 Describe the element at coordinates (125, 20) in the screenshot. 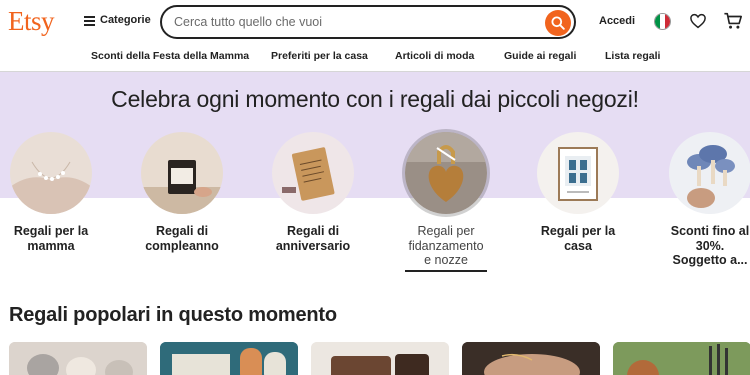

I see `categories-label: Categorie` at that location.